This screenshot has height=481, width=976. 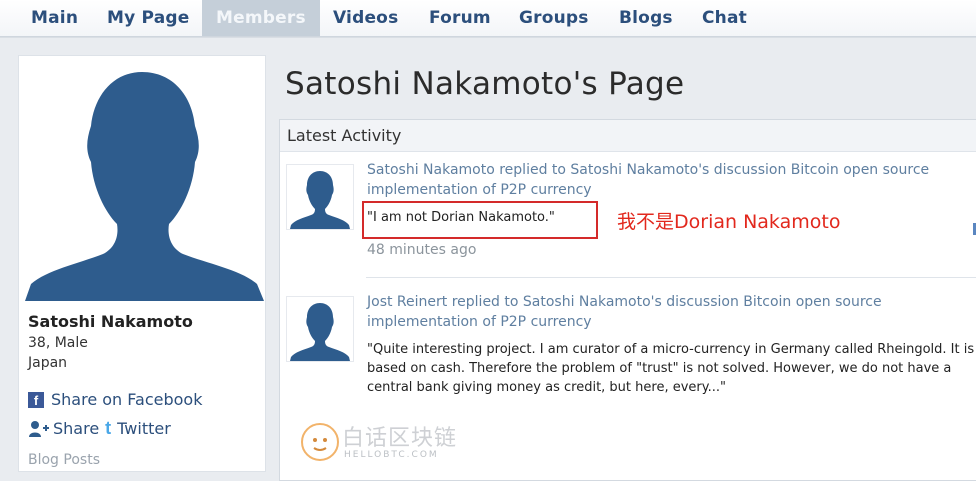 What do you see at coordinates (485, 84) in the screenshot?
I see `page-title: Satoshi Nakamoto's Page` at bounding box center [485, 84].